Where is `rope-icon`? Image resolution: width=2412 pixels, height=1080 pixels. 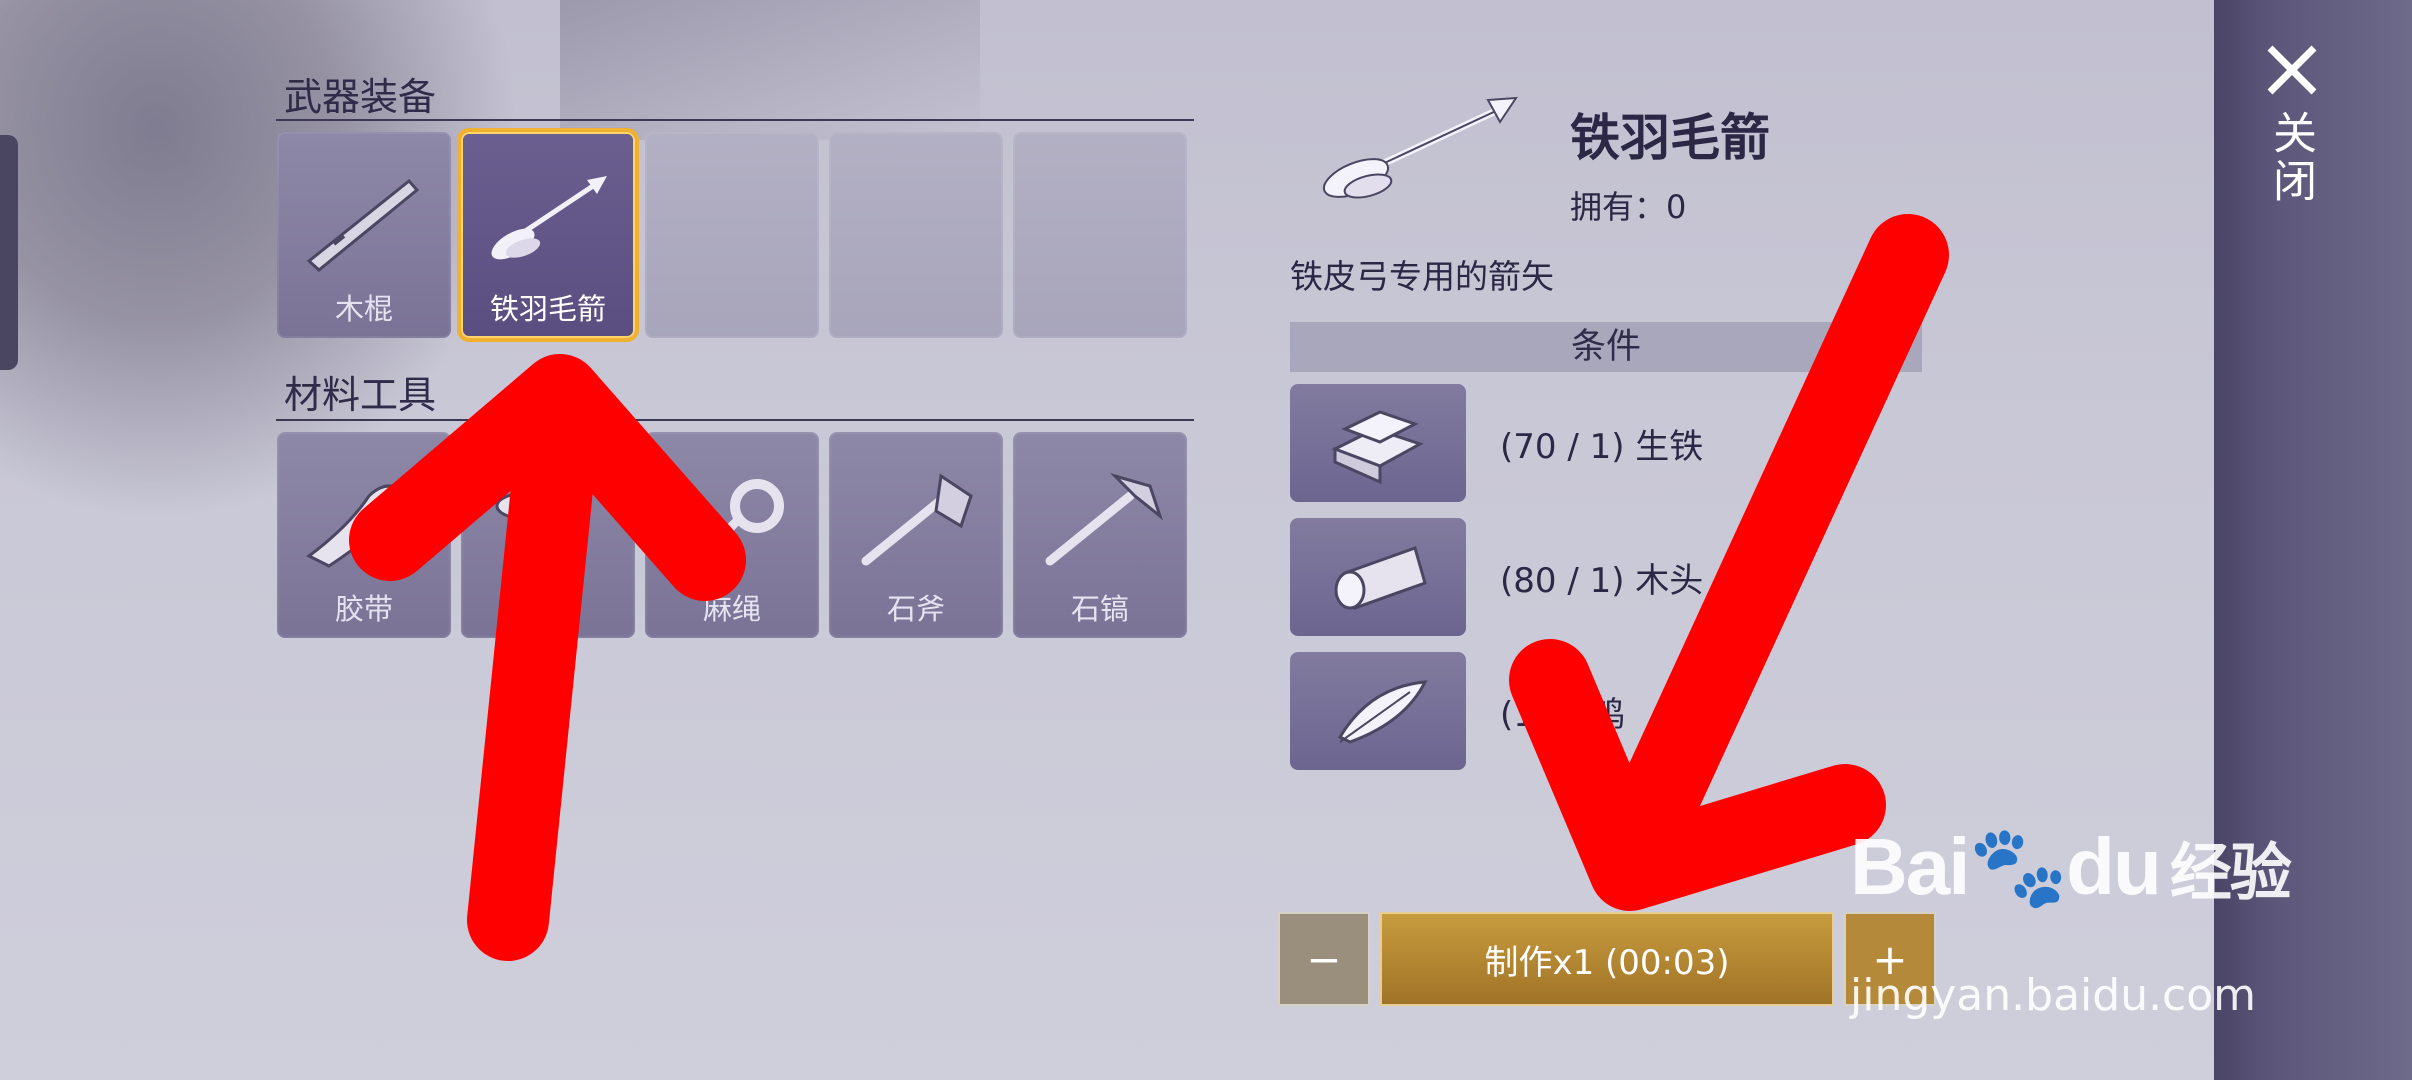
rope-icon is located at coordinates (738, 522).